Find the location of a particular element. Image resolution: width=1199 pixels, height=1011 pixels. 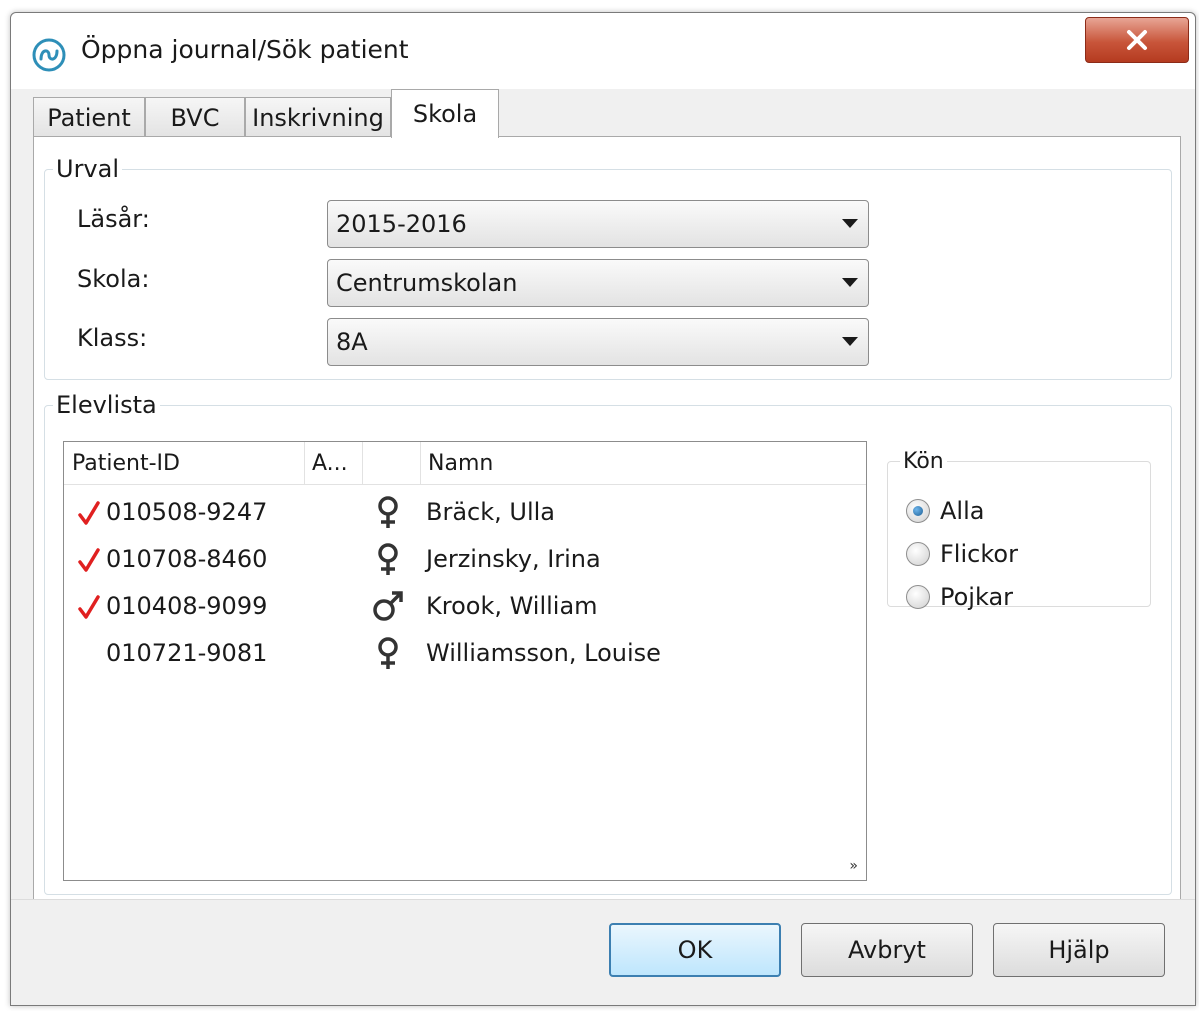

tab-bvc: BVC is located at coordinates (195, 117).